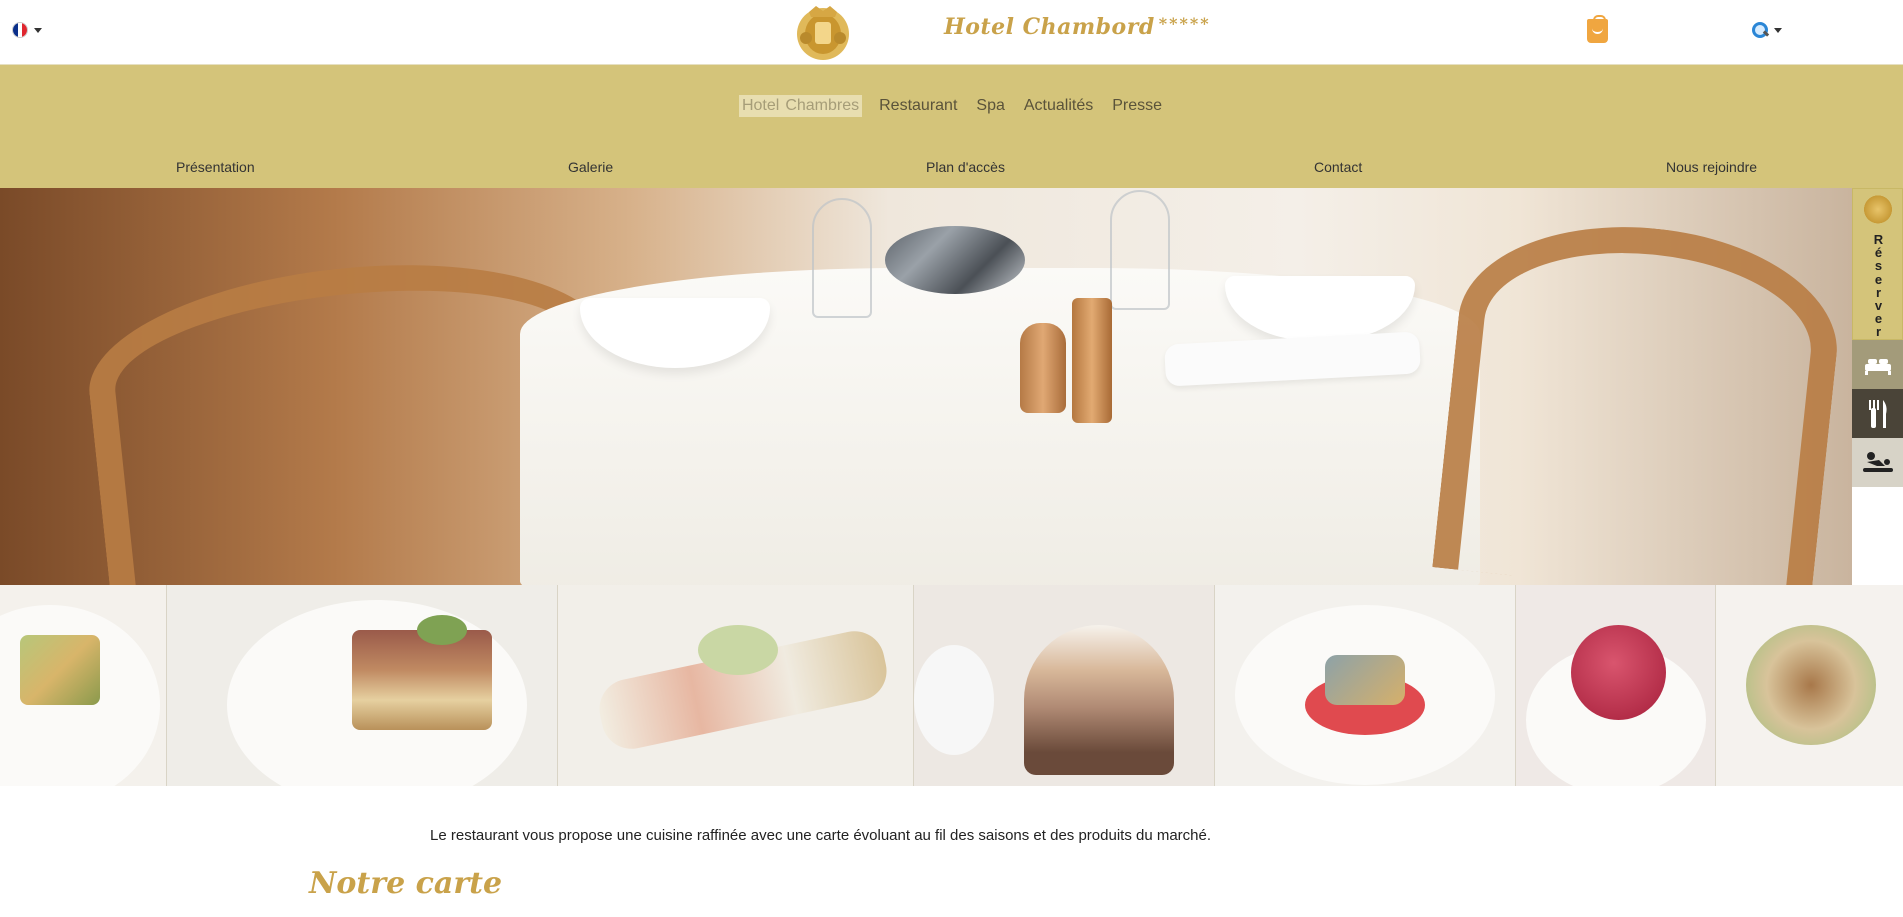 This screenshot has height=917, width=1903. I want to click on main-menu-group-hotel-chambres: Hotel Chambres, so click(800, 106).